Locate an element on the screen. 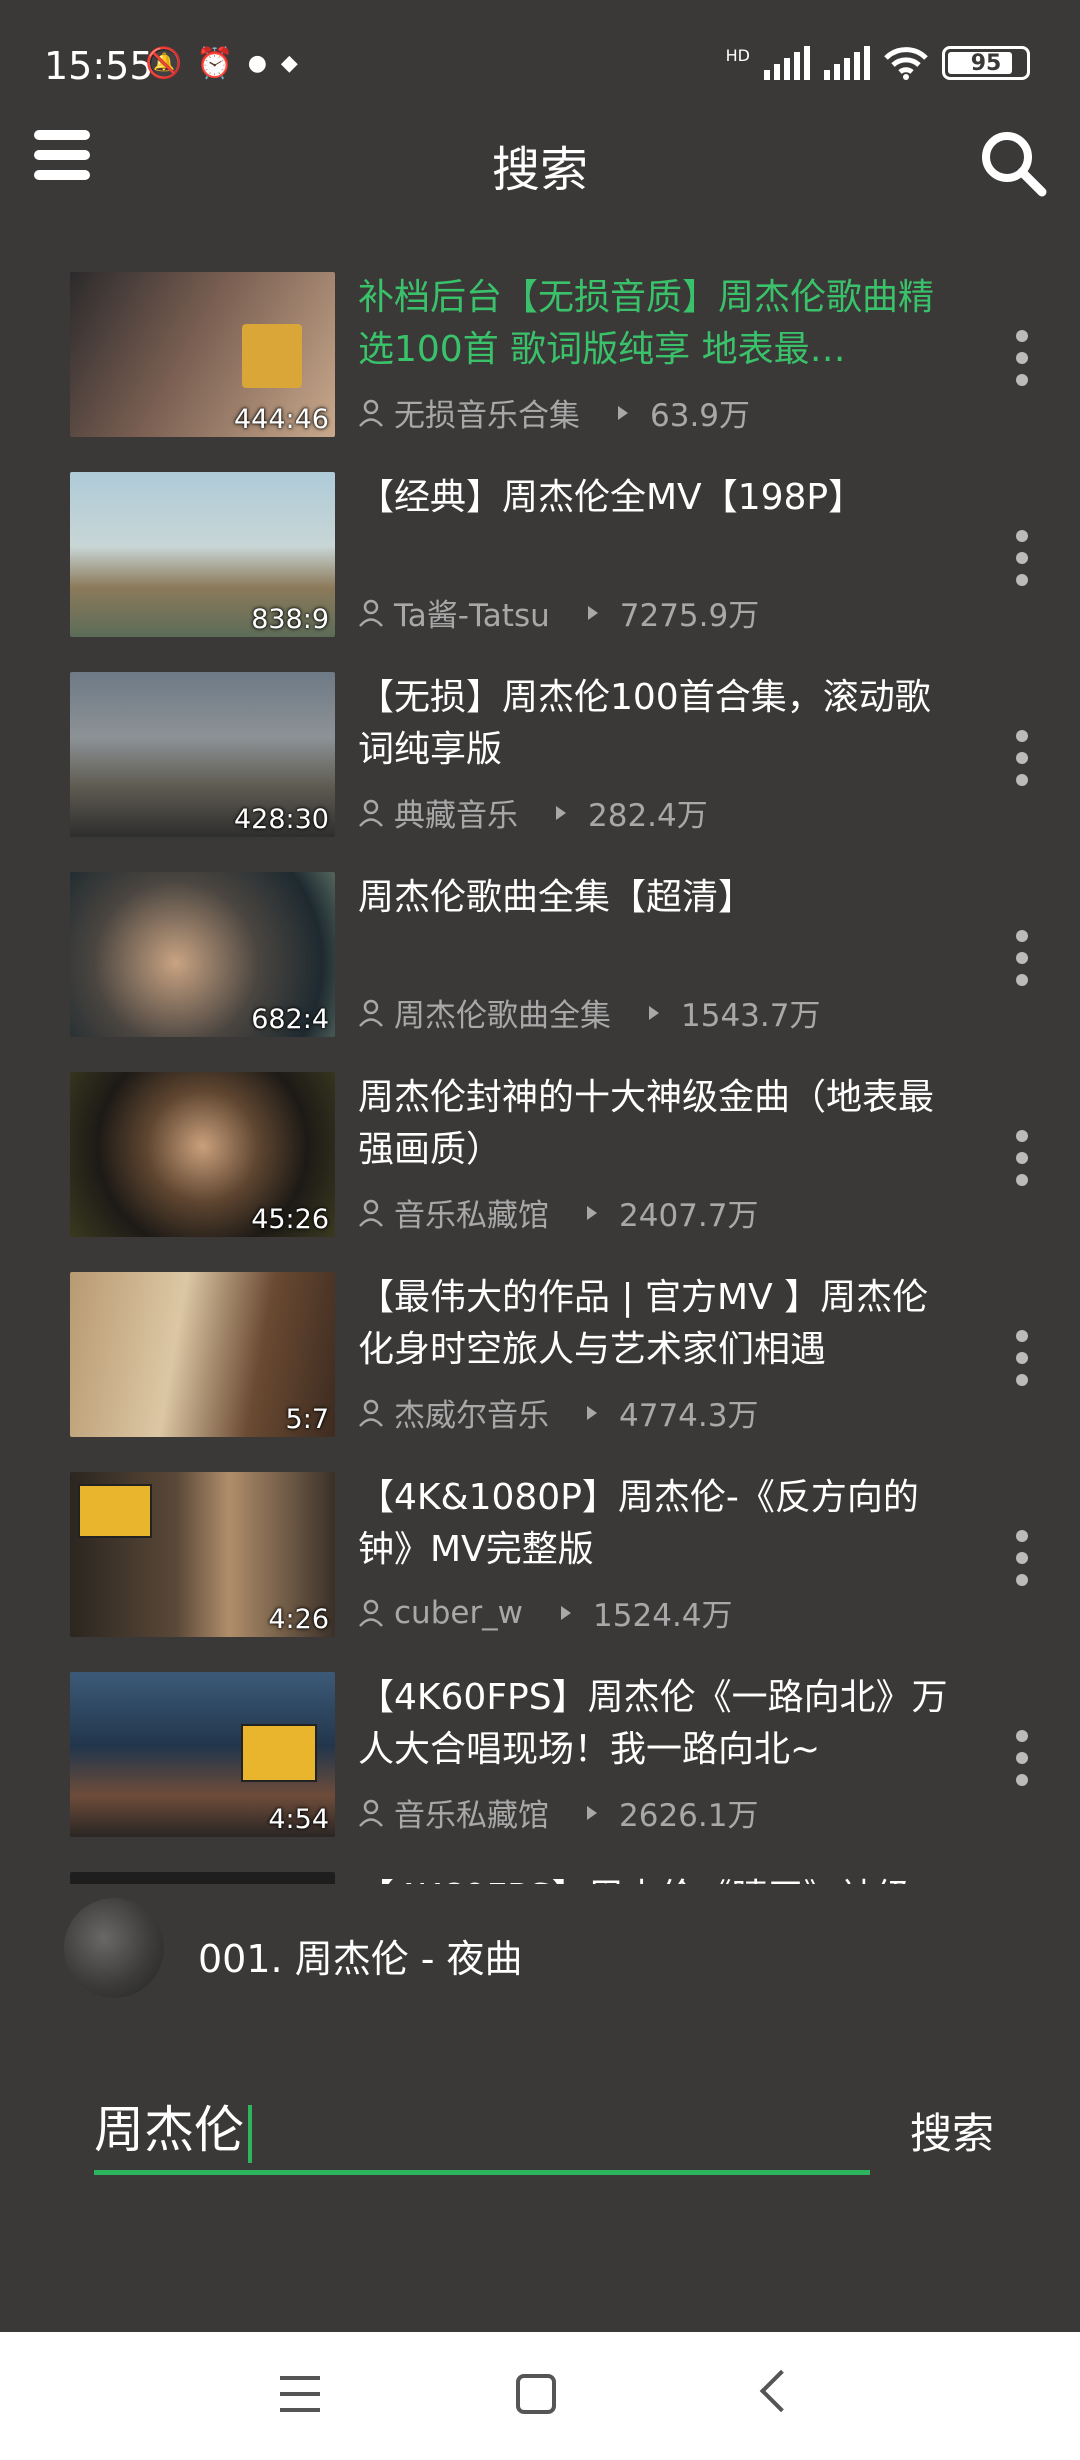 The image size is (1080, 2460). wifi-icon is located at coordinates (906, 63).